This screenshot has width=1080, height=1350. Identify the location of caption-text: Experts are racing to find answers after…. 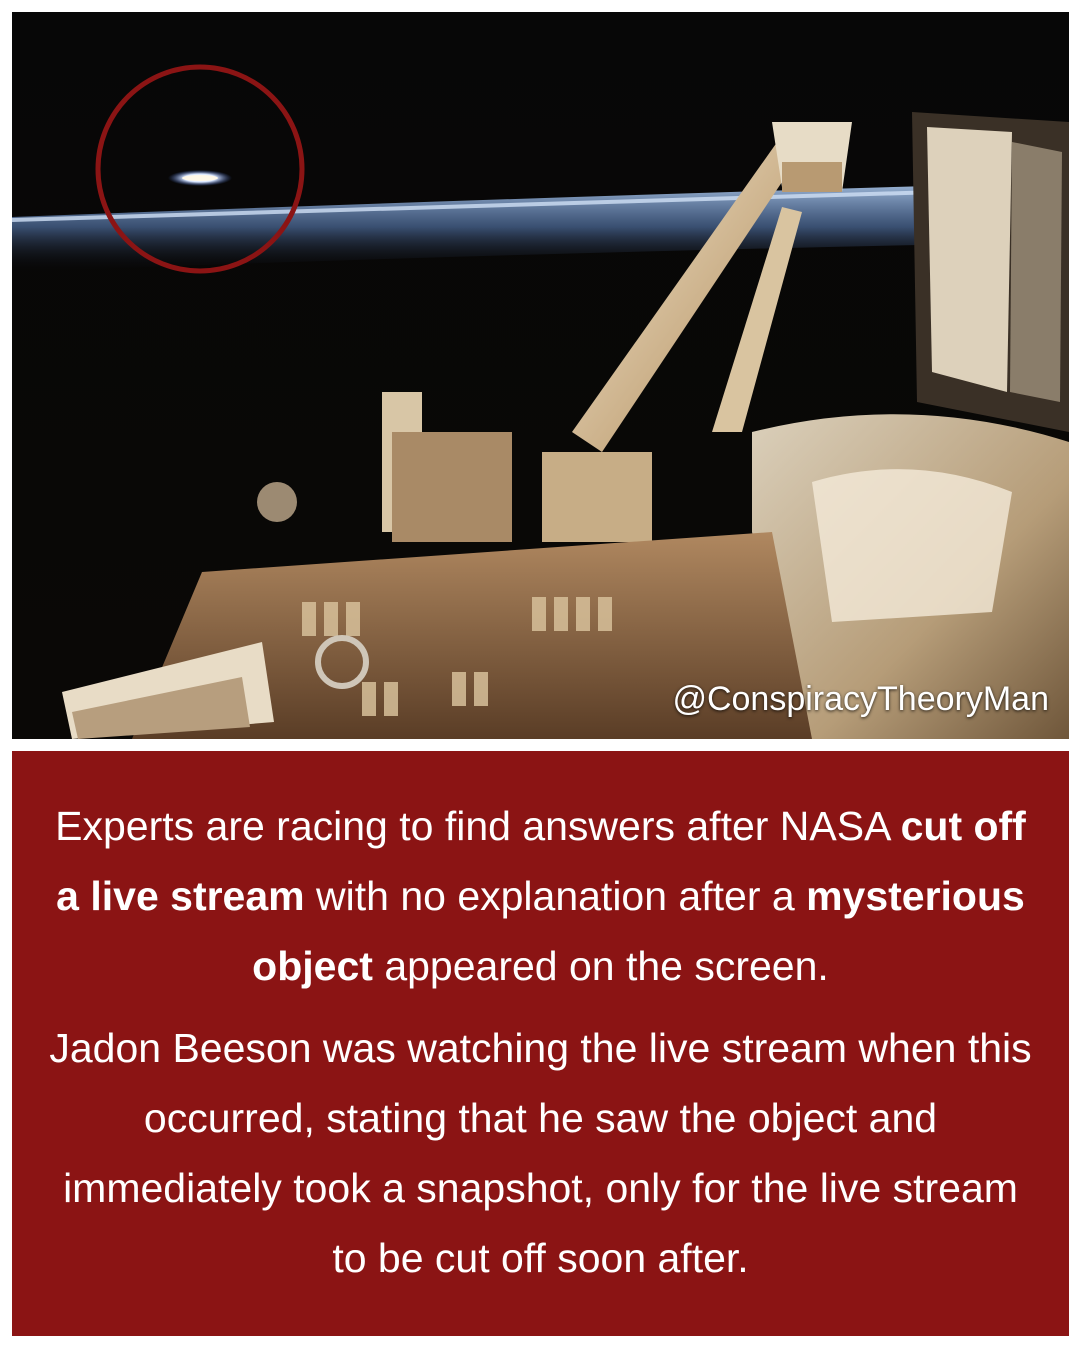
(478, 826).